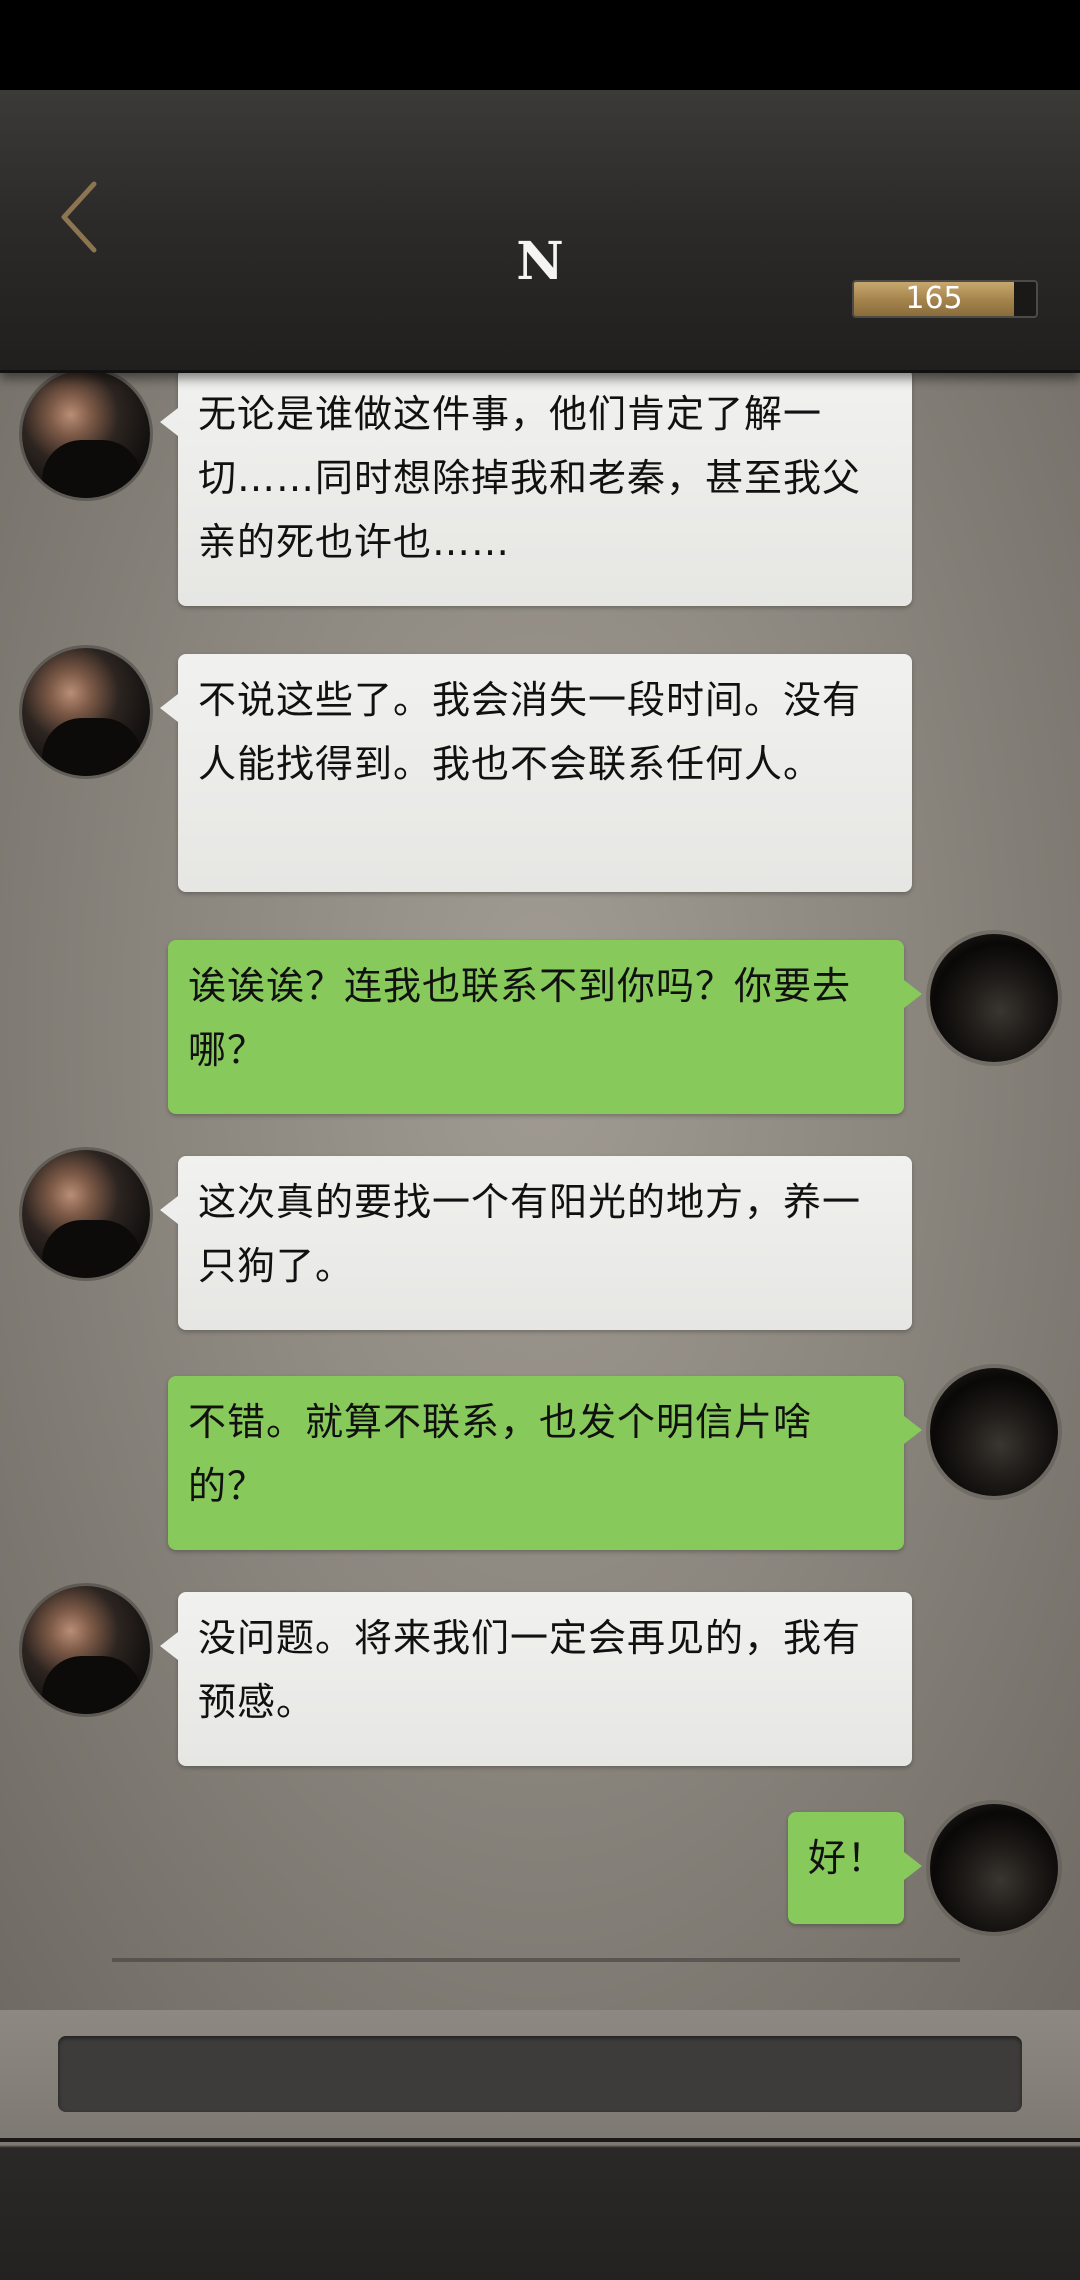 This screenshot has height=2280, width=1080. I want to click on message-bubble-received: 这次真的要找一个有阳光的地方，养一只狗了。, so click(536, 1243).